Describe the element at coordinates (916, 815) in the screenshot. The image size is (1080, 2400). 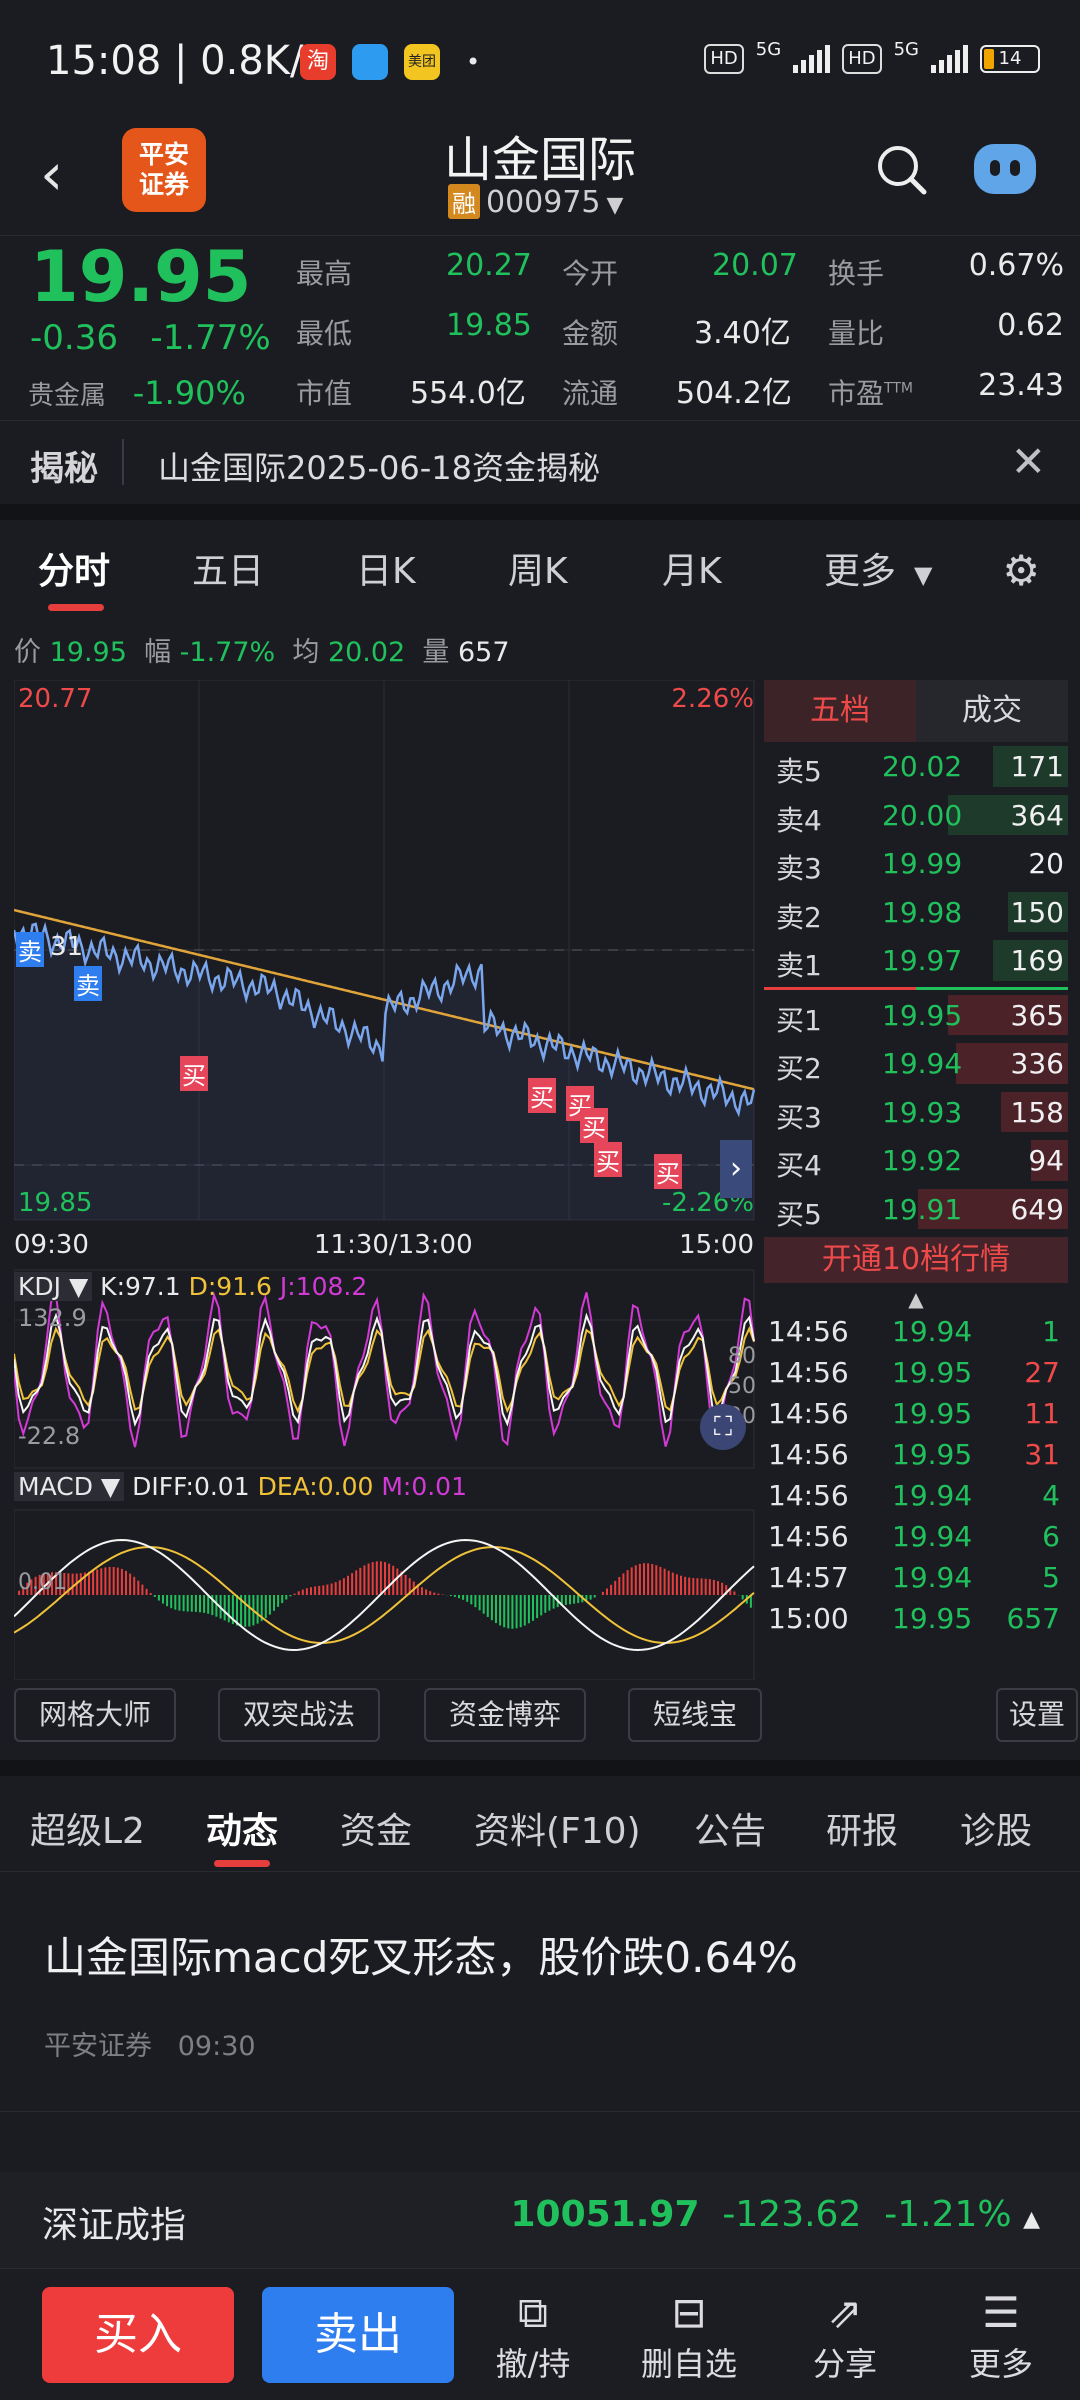
I see `ask-row: 卖4 20.00 364` at that location.